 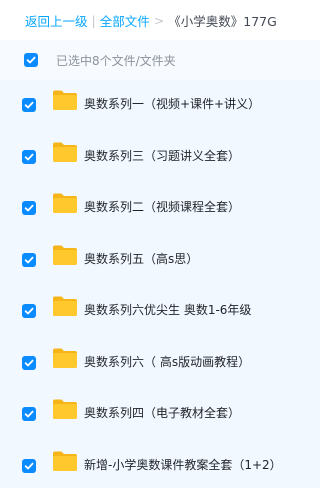 I want to click on file-row-4: 奥数系列五（高s思）, so click(x=160, y=260).